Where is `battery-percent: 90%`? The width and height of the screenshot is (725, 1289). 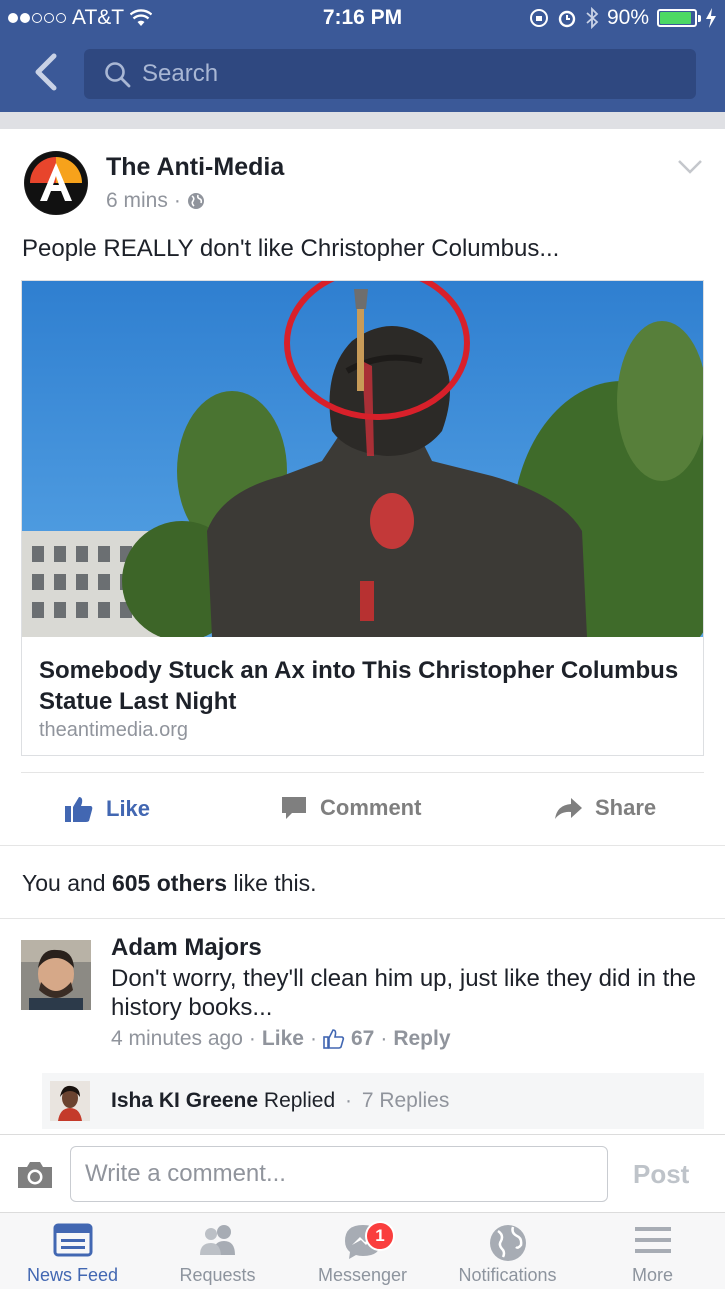
battery-percent: 90% is located at coordinates (627, 17).